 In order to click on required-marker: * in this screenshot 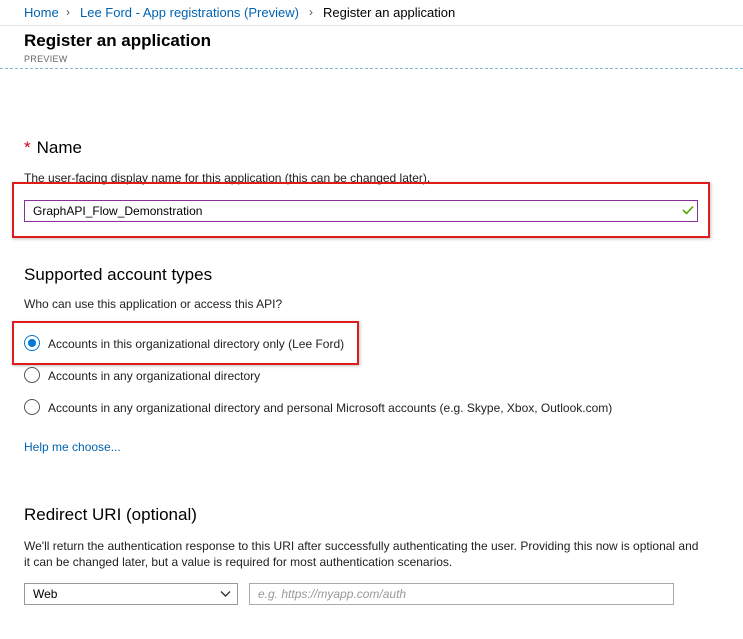, I will do `click(27, 147)`.